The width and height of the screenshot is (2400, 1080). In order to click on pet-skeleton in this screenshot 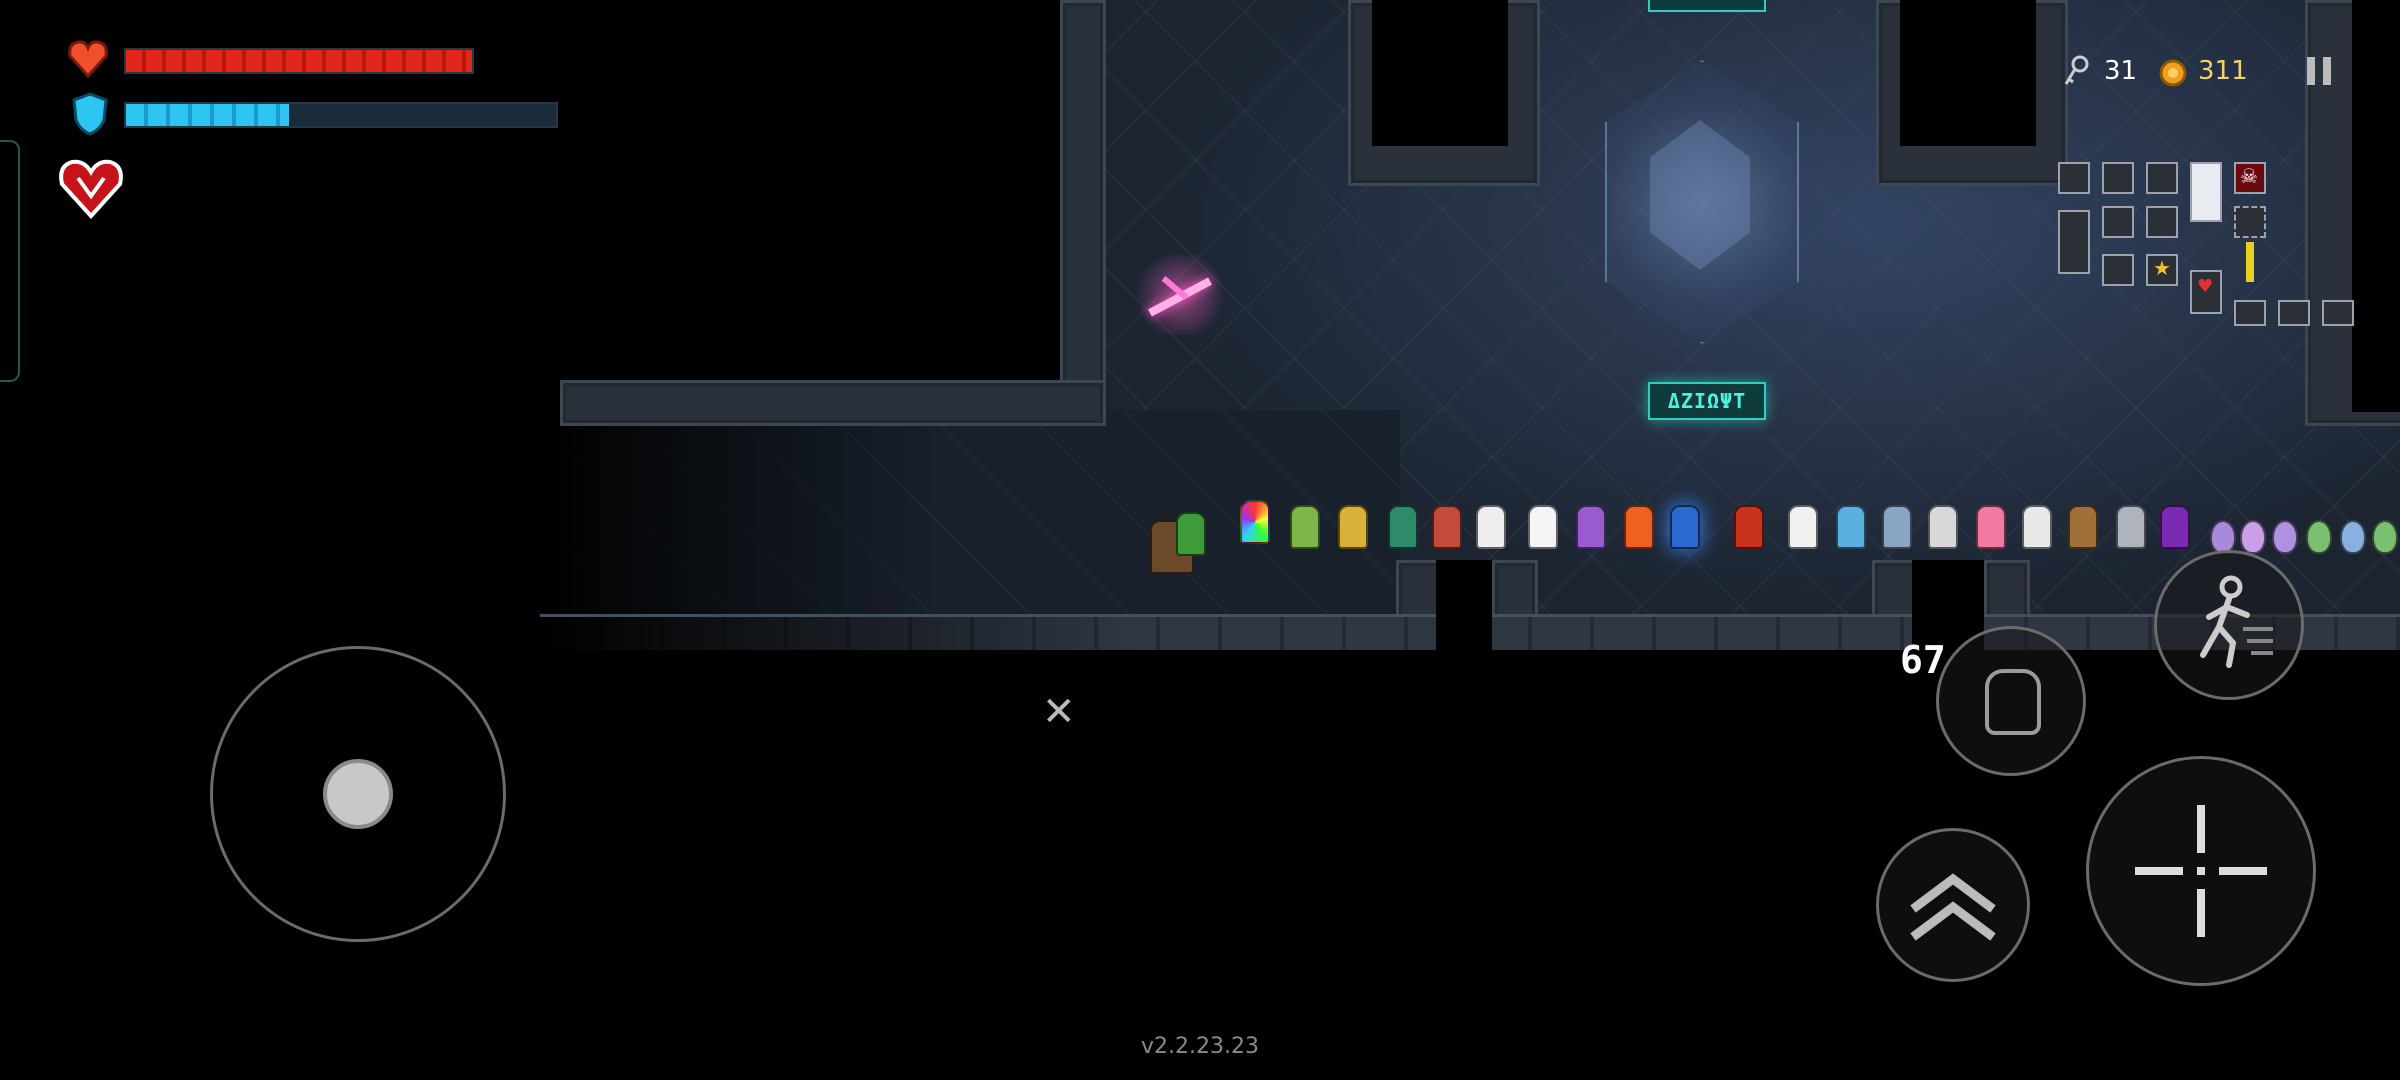, I will do `click(2037, 527)`.